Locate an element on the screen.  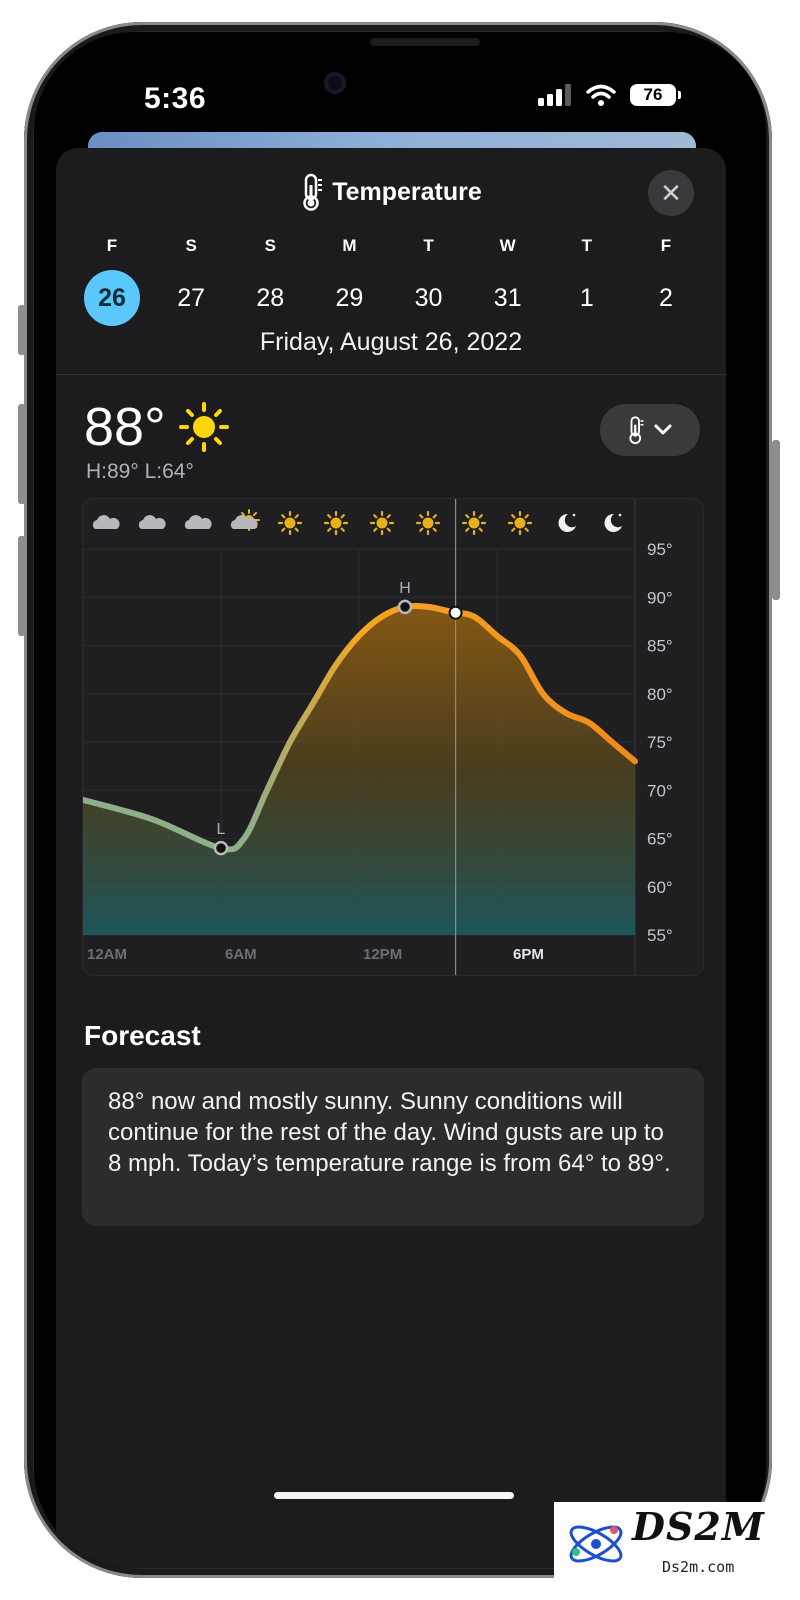
divider is located at coordinates (391, 374).